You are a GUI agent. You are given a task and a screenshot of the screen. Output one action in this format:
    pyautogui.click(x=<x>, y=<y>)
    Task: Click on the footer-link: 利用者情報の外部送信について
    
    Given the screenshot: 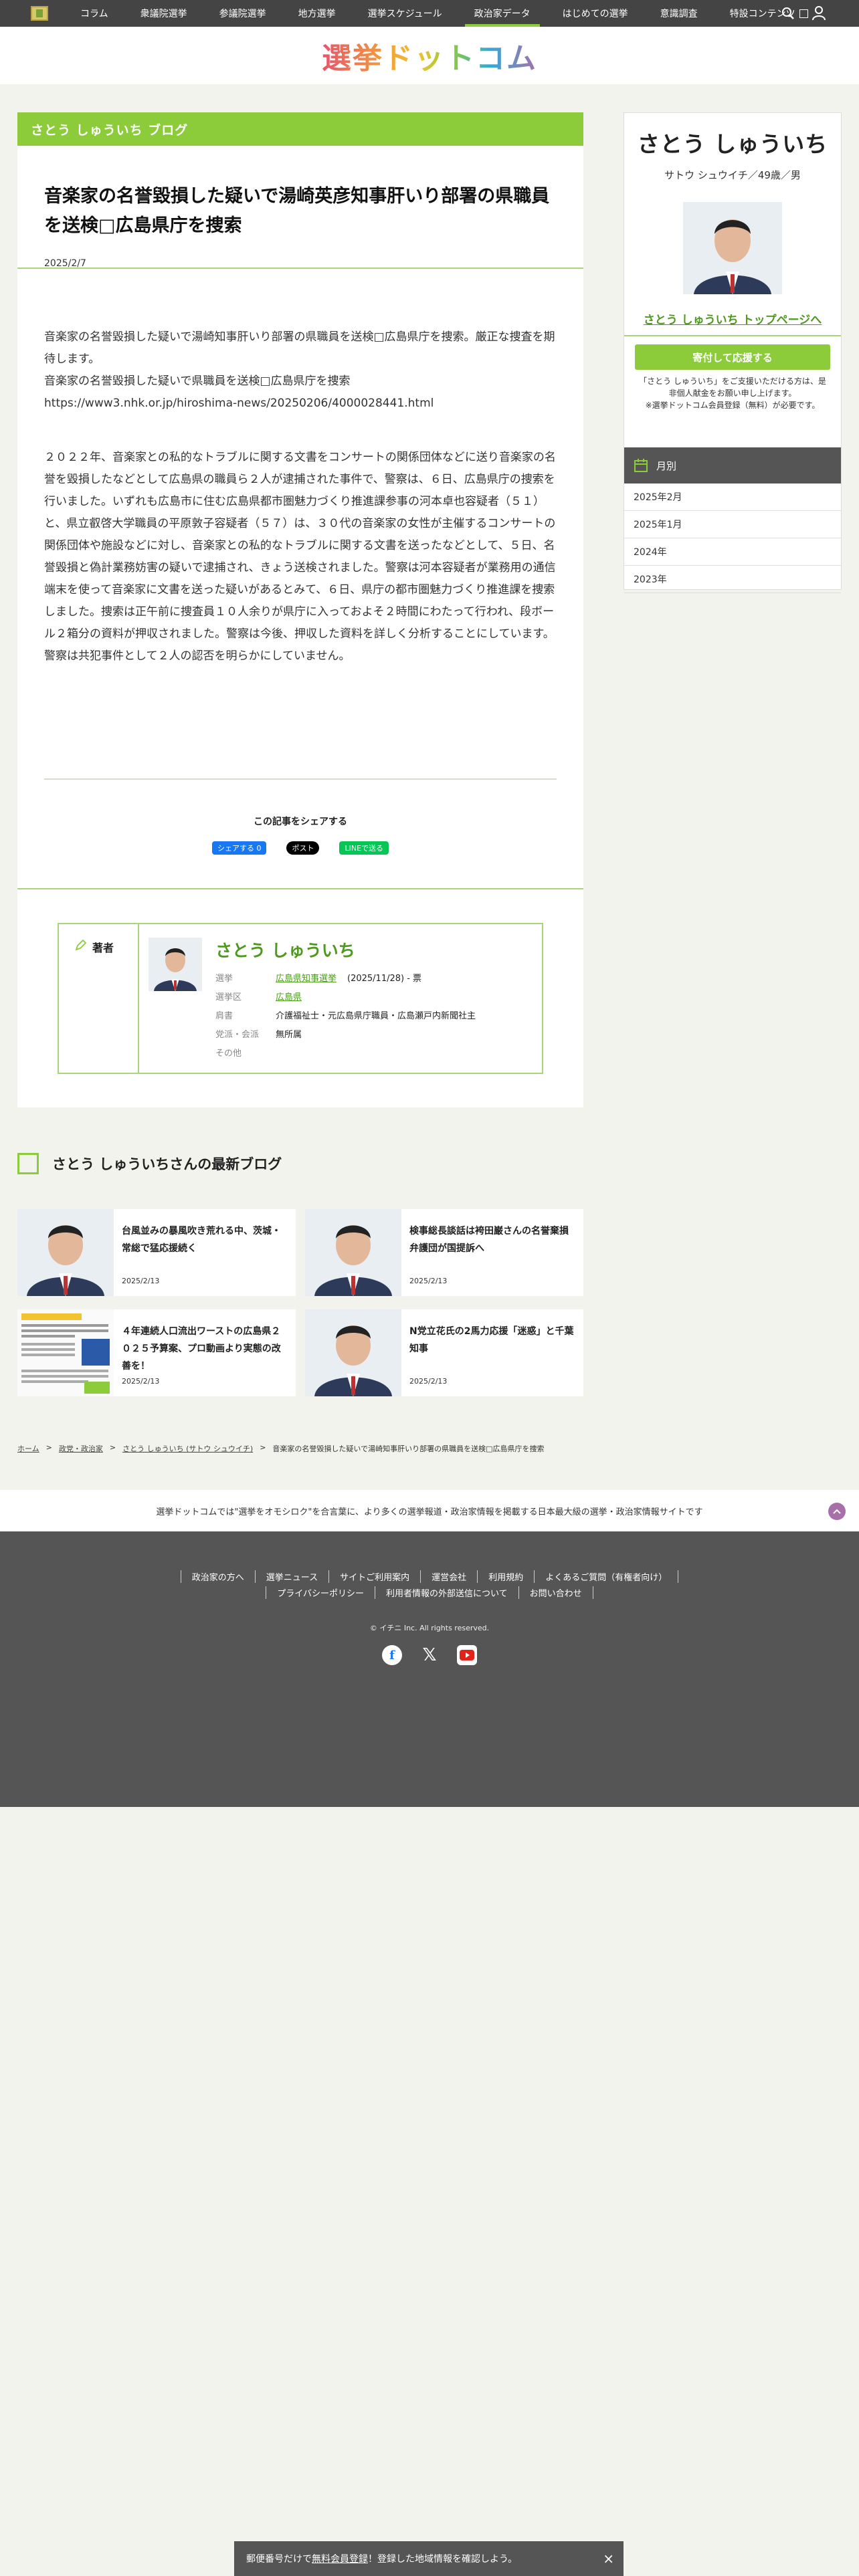 What is the action you would take?
    pyautogui.click(x=446, y=1592)
    